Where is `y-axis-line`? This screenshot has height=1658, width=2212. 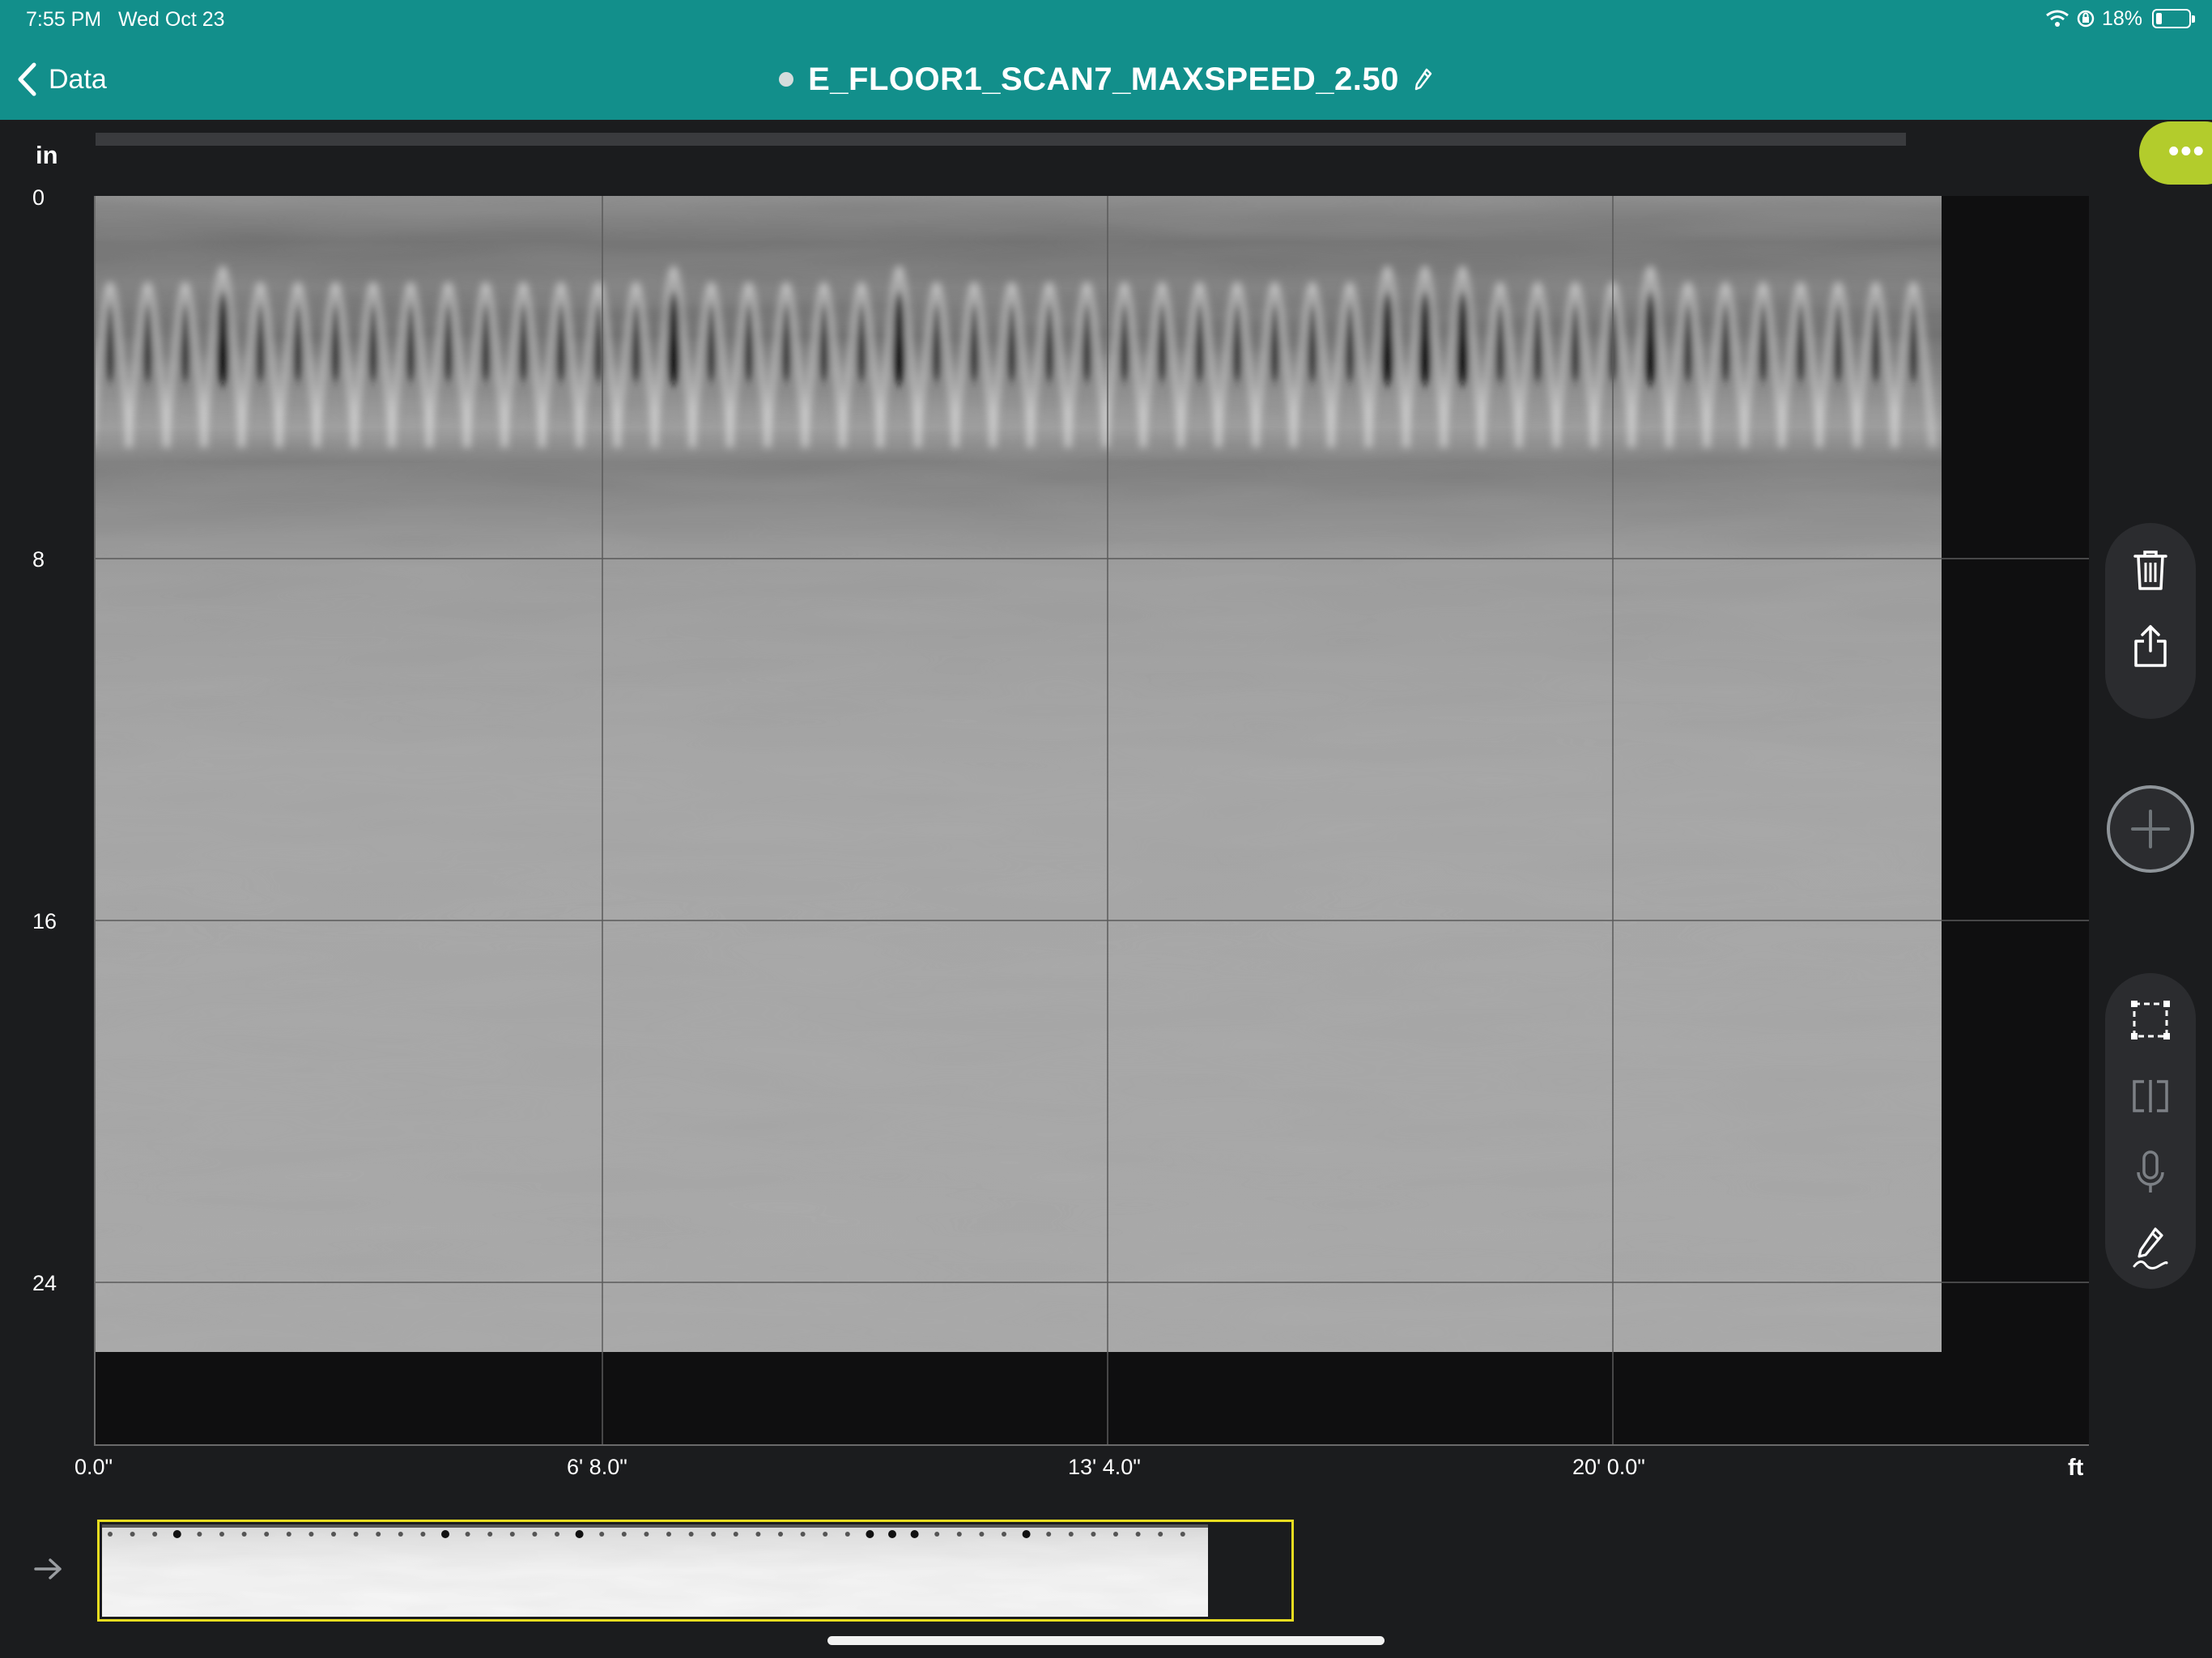 y-axis-line is located at coordinates (95, 821).